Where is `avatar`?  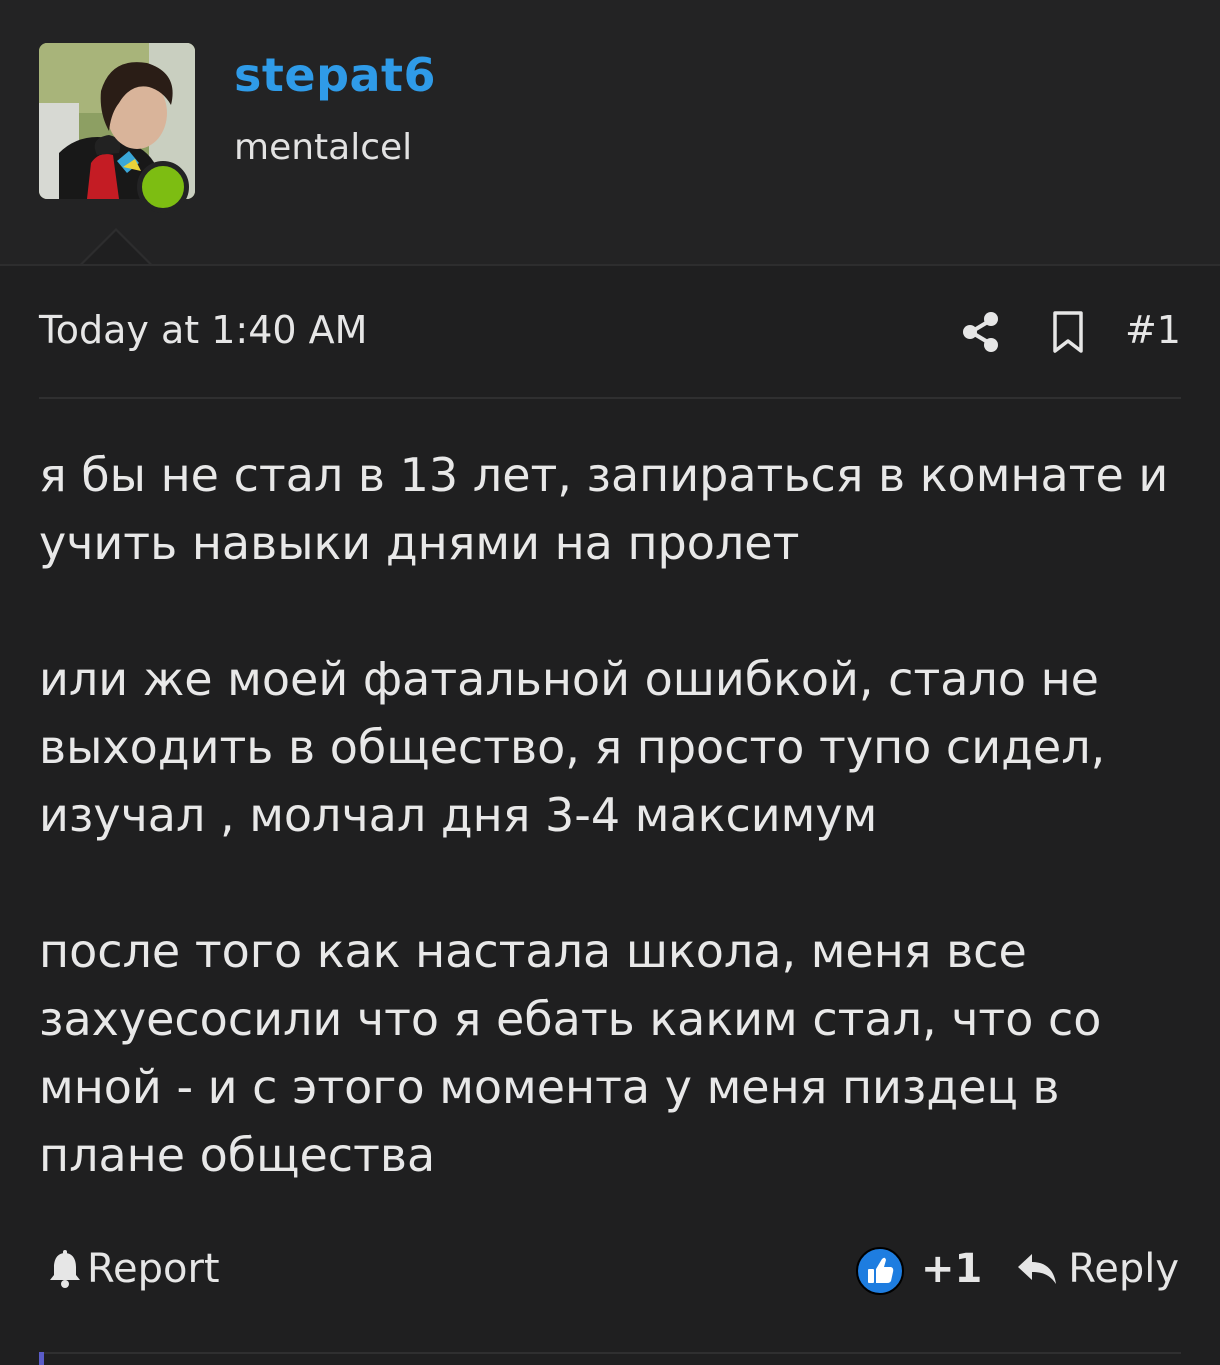 avatar is located at coordinates (117, 128).